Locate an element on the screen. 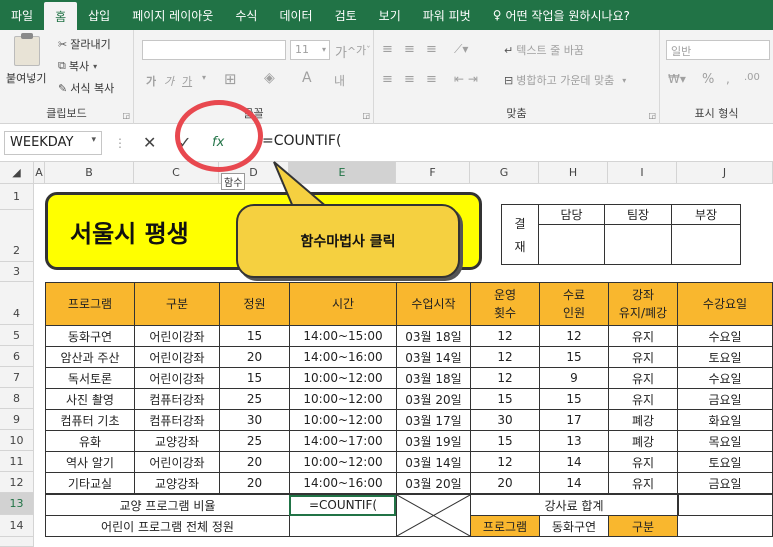 This screenshot has height=547, width=773. table-cell: 유화 is located at coordinates (90, 441).